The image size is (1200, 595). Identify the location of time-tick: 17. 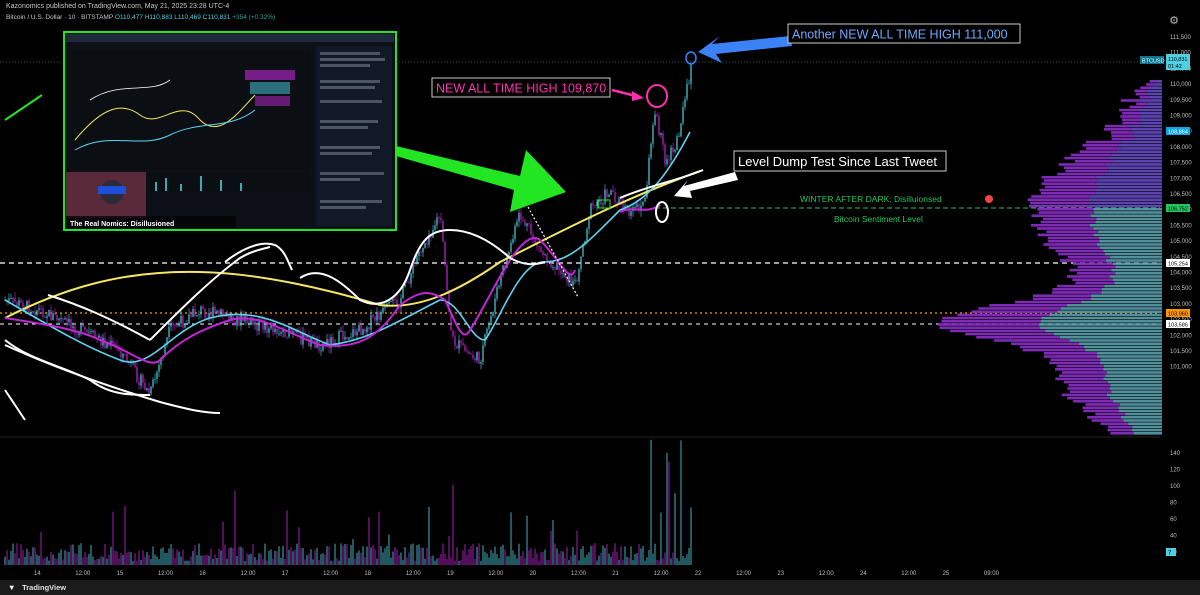
(285, 574).